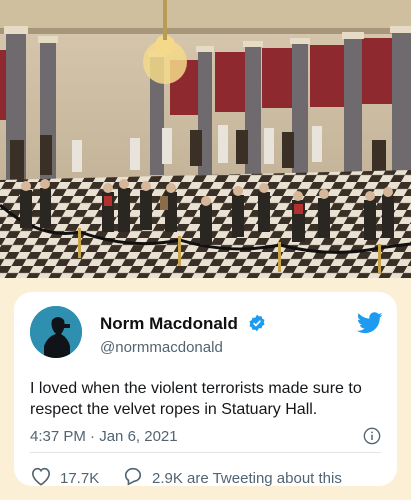 The height and width of the screenshot is (500, 411). What do you see at coordinates (169, 323) in the screenshot?
I see `display-name-text: Norm Macdonald` at bounding box center [169, 323].